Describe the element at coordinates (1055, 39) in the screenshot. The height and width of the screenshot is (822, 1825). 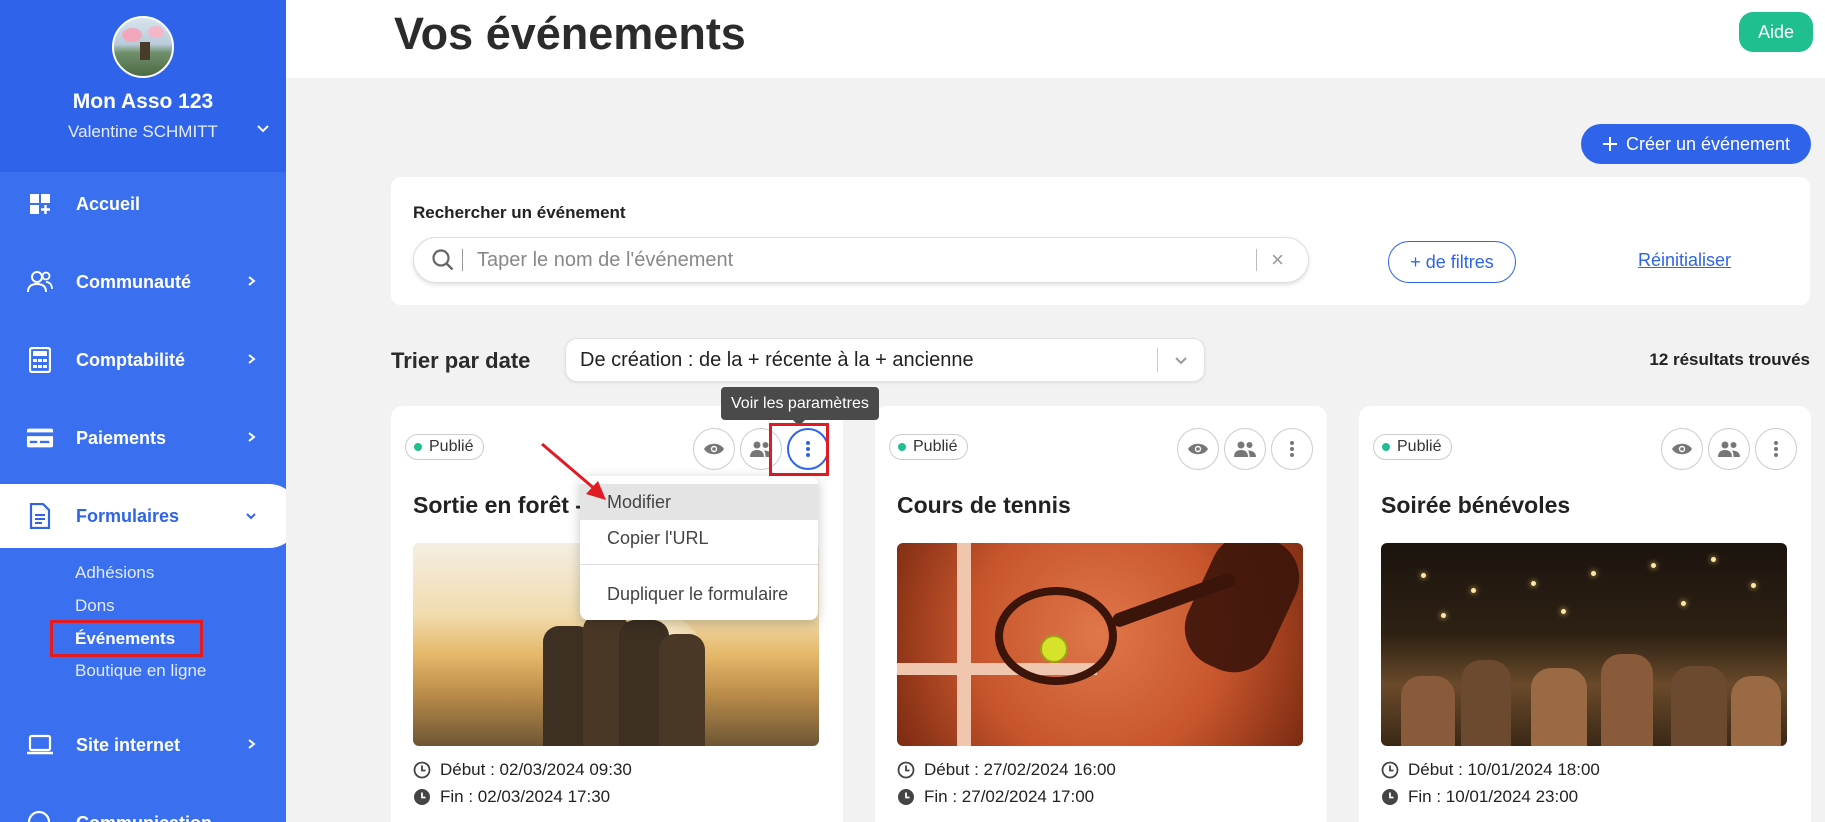
I see `page-header: Vos événements Aide` at that location.